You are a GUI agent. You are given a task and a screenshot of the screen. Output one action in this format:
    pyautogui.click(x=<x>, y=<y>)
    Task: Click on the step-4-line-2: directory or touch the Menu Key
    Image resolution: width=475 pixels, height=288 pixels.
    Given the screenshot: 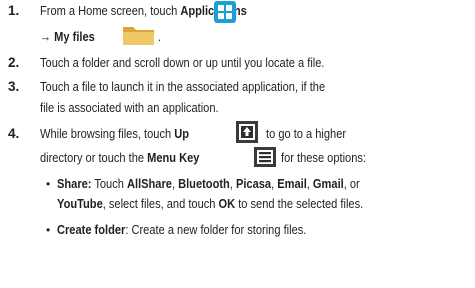 What is the action you would take?
    pyautogui.click(x=120, y=157)
    